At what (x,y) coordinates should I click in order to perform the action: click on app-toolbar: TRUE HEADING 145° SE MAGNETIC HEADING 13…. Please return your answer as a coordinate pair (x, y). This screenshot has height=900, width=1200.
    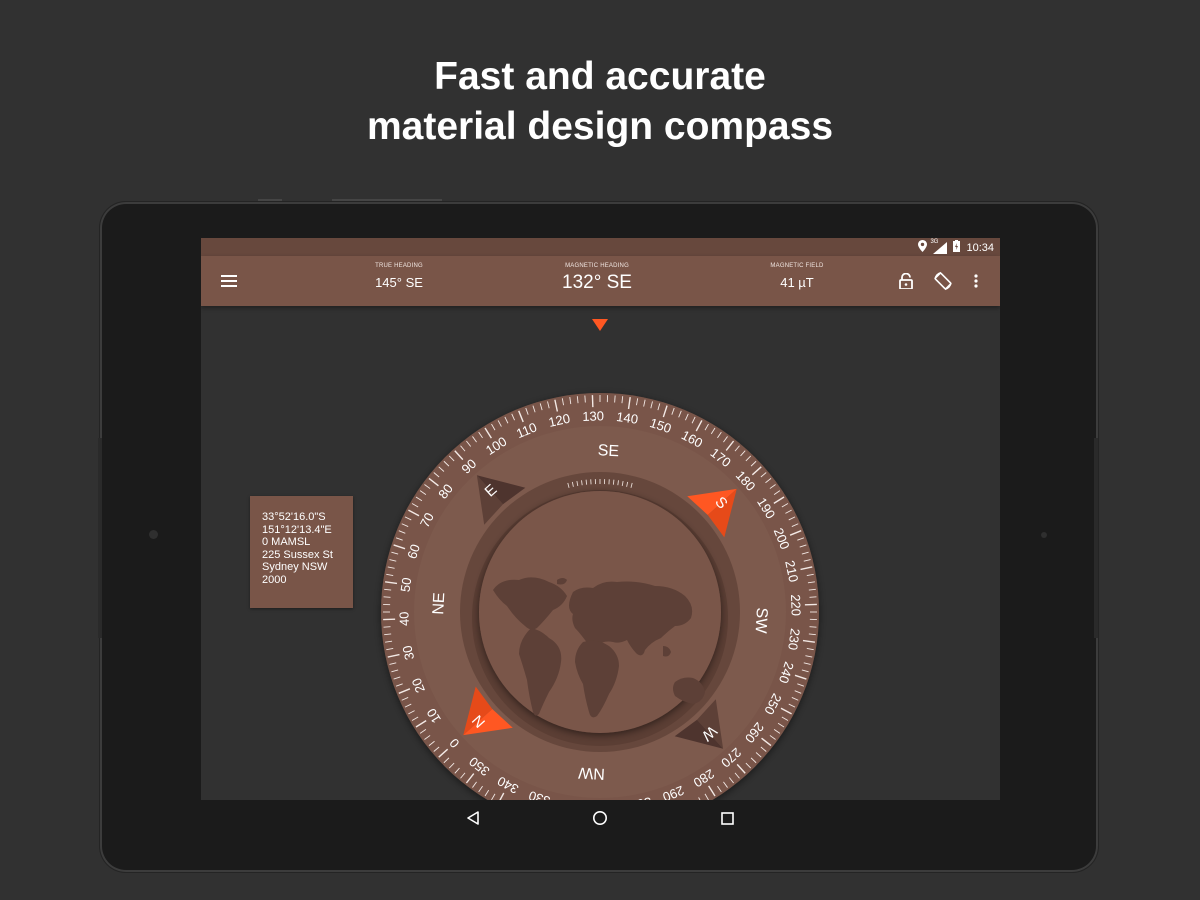
    Looking at the image, I should click on (600, 281).